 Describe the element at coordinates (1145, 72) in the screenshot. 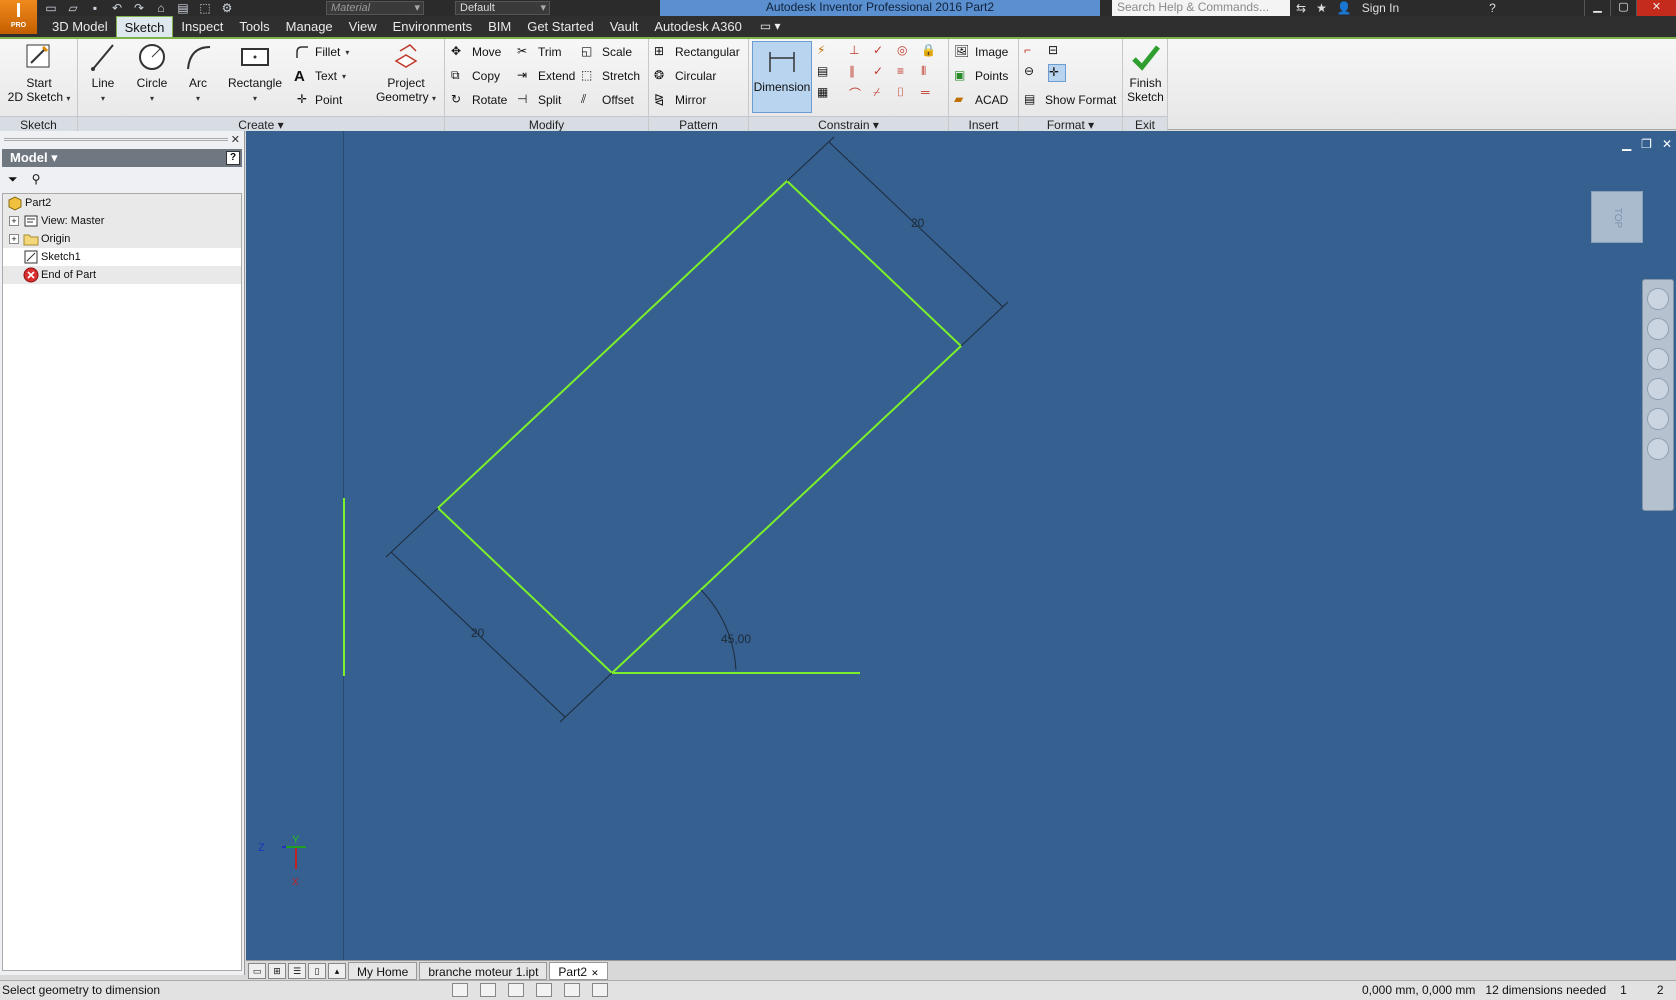

I see `finish-sketch-button: Finish Sketch` at that location.